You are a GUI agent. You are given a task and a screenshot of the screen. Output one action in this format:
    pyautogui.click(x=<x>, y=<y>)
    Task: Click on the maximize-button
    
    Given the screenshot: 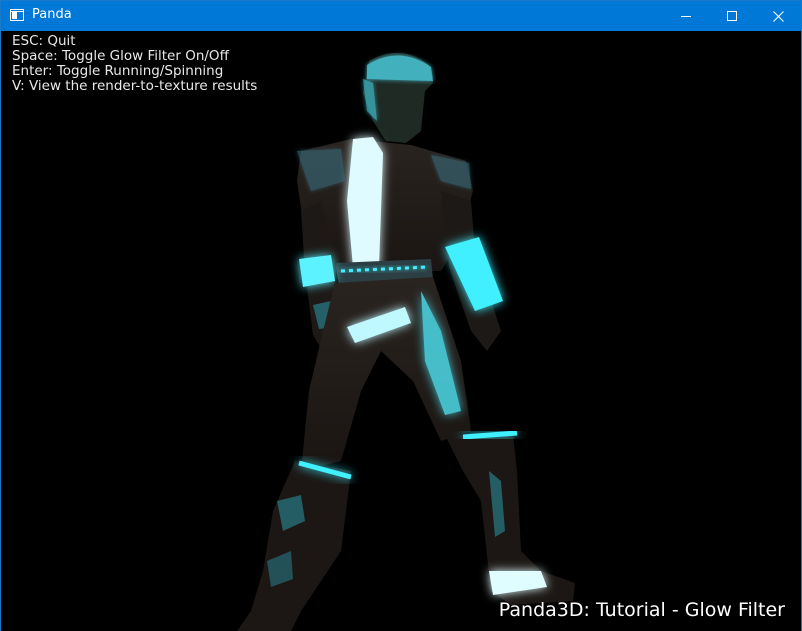 What is the action you would take?
    pyautogui.click(x=732, y=16)
    